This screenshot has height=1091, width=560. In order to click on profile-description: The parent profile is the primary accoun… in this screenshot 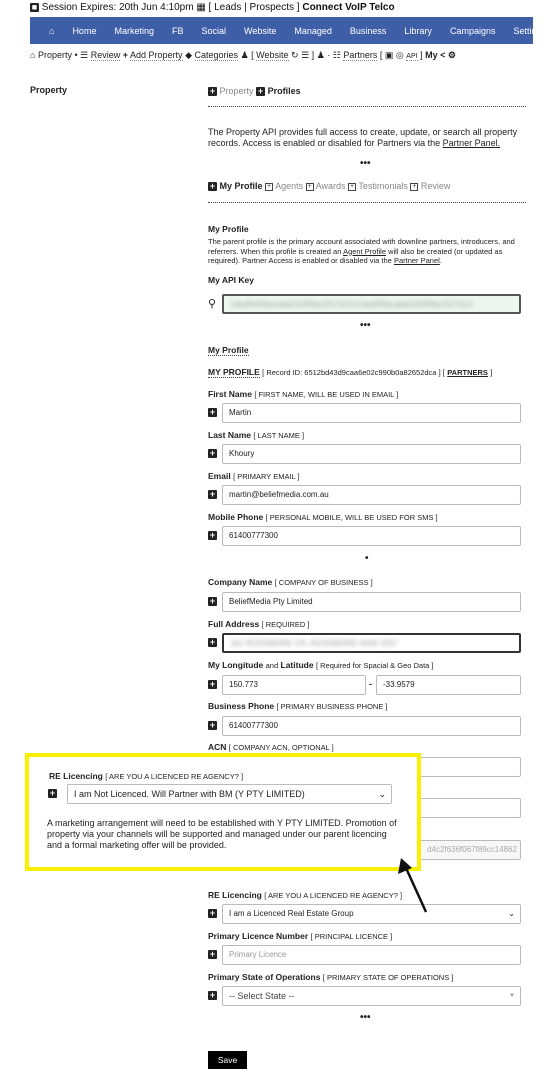, I will do `click(361, 251)`.